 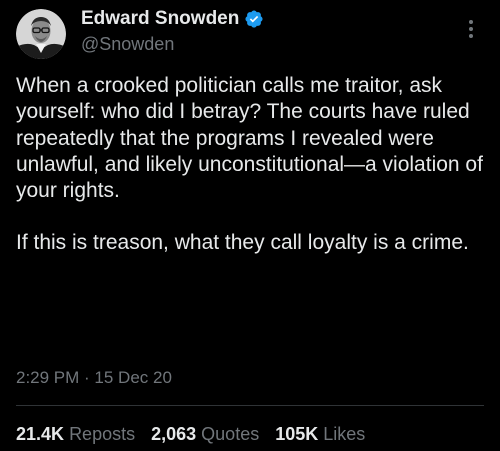 I want to click on likes-count: 105K, so click(x=297, y=434).